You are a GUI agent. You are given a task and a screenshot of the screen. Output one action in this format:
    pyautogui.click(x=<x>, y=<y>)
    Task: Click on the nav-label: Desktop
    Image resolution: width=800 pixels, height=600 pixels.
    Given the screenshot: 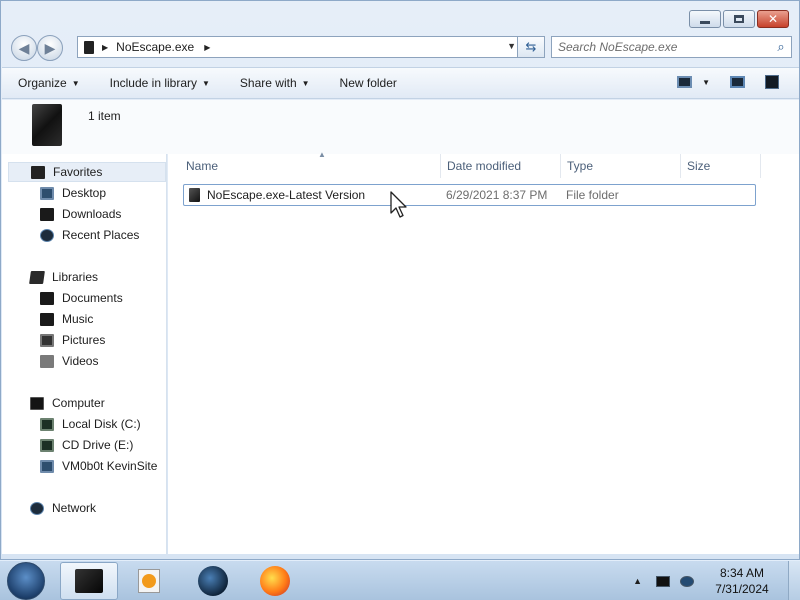 What is the action you would take?
    pyautogui.click(x=84, y=193)
    